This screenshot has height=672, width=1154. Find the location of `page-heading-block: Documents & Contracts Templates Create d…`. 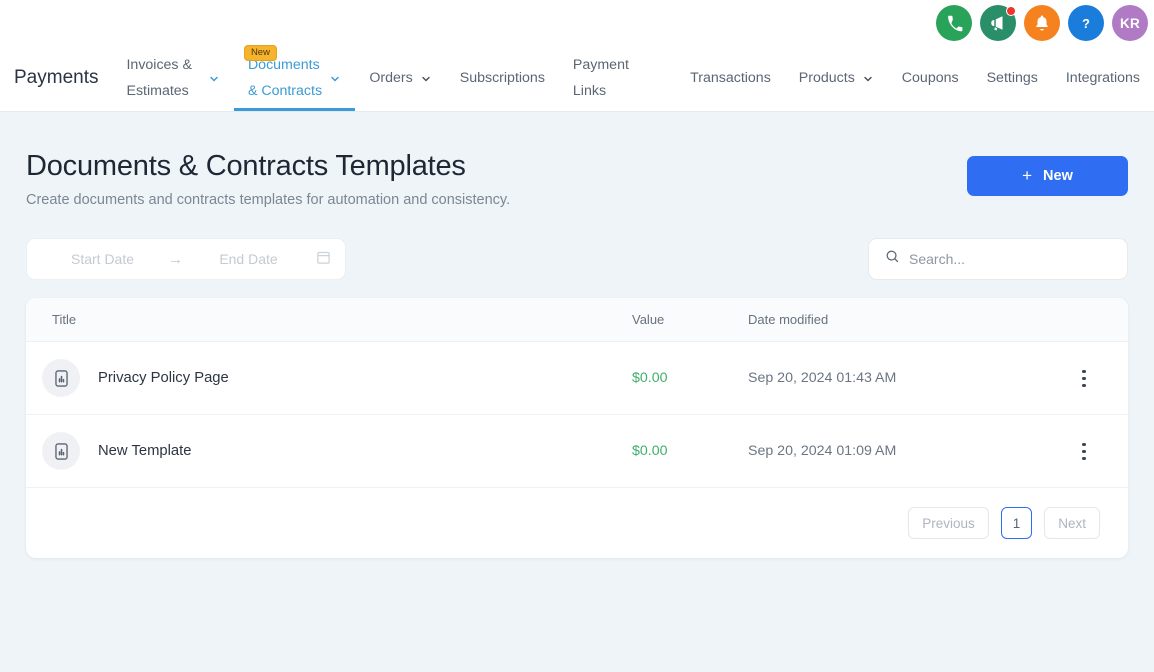

page-heading-block: Documents & Contracts Templates Create d… is located at coordinates (268, 179).